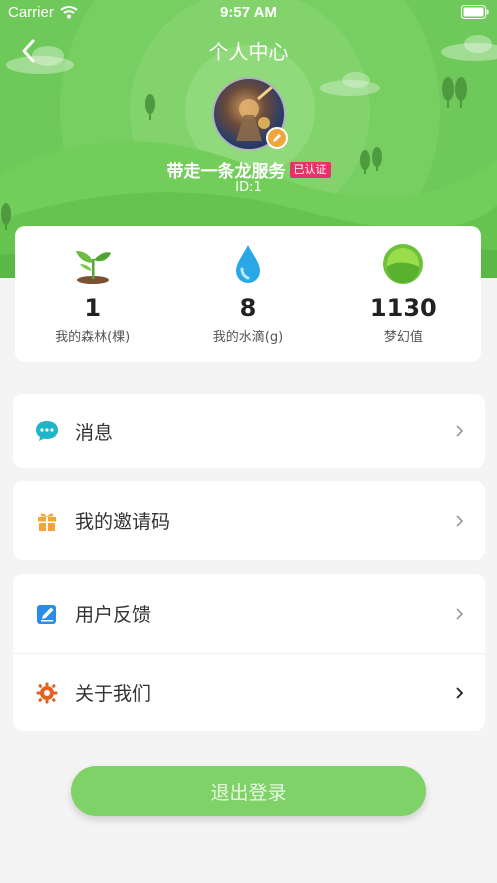 This screenshot has width=497, height=883. What do you see at coordinates (47, 614) in the screenshot?
I see `edit-square-icon` at bounding box center [47, 614].